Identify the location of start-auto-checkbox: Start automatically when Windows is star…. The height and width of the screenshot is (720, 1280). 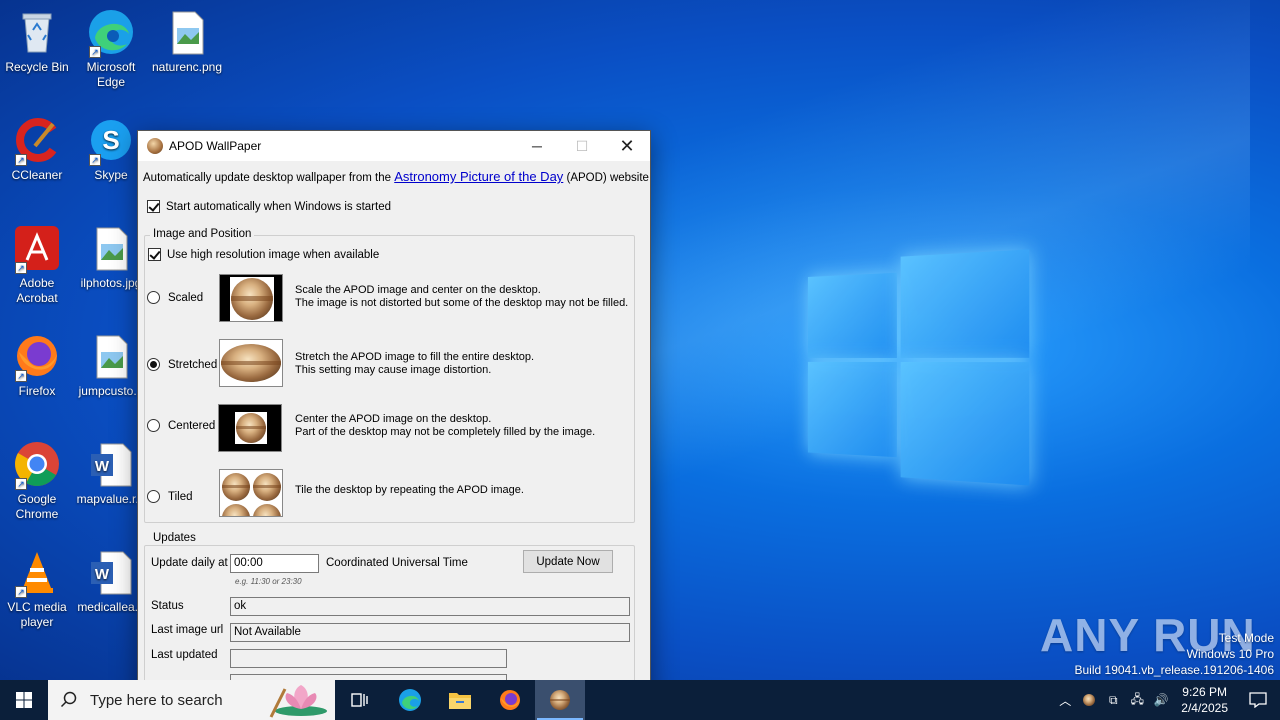
(269, 206).